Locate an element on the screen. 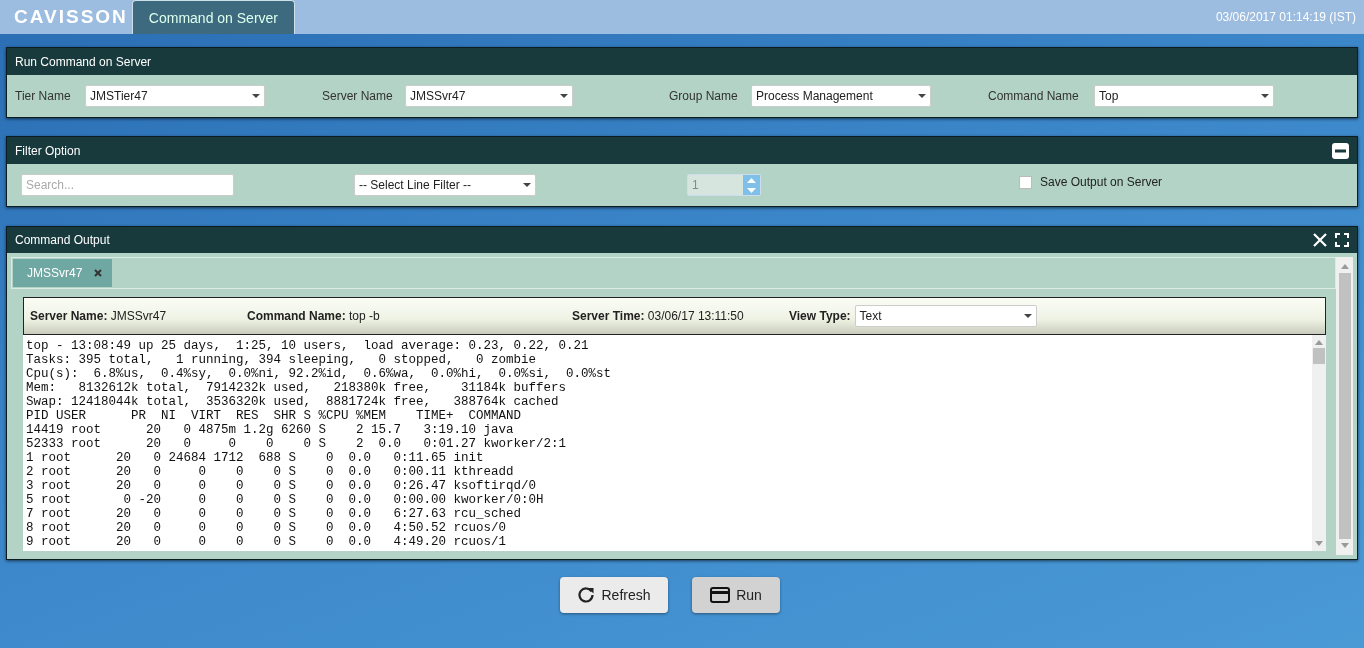 The image size is (1364, 648). dropdown: JMSSvr47 is located at coordinates (489, 96).